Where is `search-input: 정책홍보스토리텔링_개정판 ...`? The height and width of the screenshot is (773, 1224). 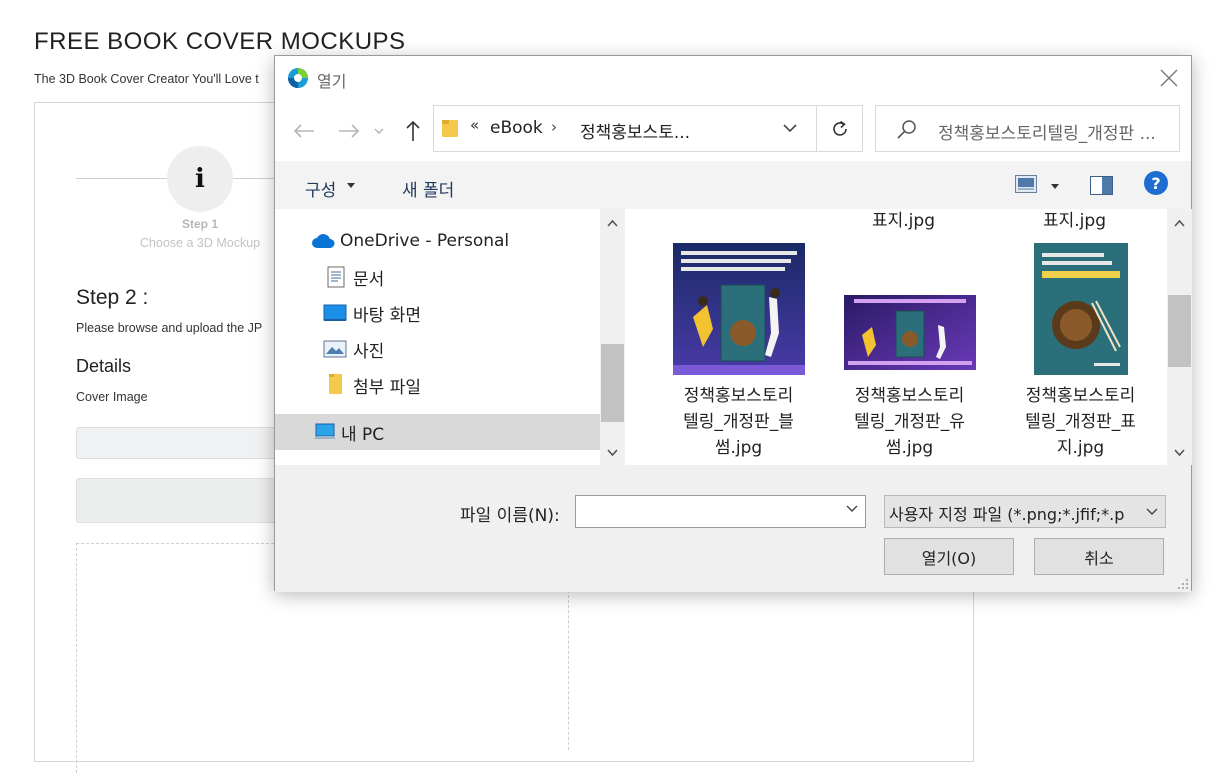 search-input: 정책홍보스토리텔링_개정판 ... is located at coordinates (1027, 128).